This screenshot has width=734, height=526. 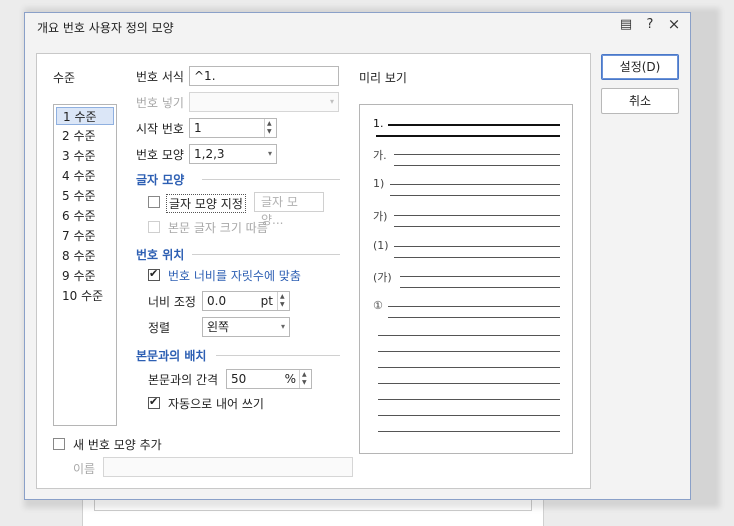 What do you see at coordinates (640, 67) in the screenshot?
I see `set-button: 설정(D)` at bounding box center [640, 67].